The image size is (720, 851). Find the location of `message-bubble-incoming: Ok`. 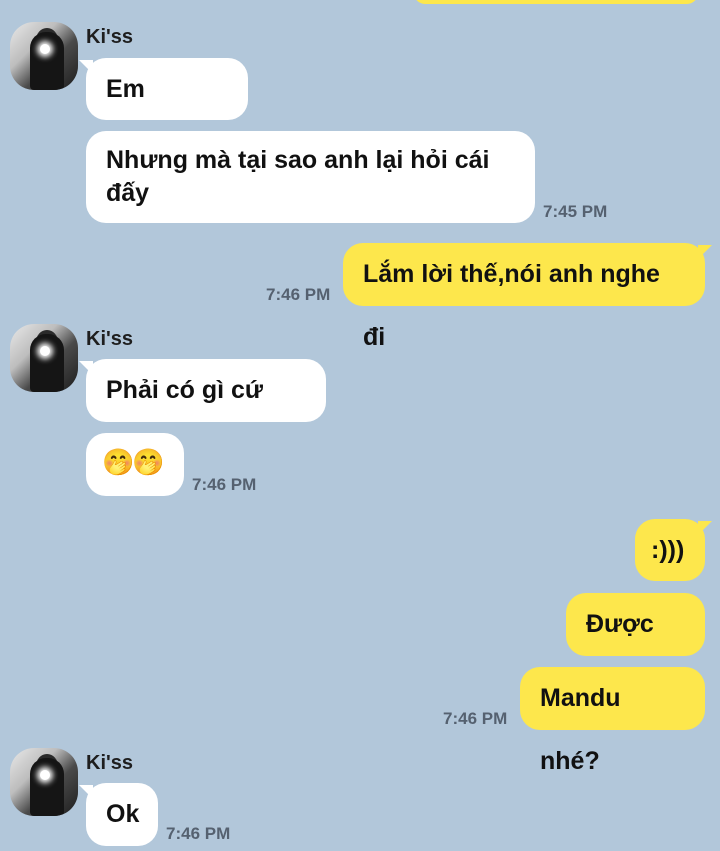

message-bubble-incoming: Ok is located at coordinates (118, 814).